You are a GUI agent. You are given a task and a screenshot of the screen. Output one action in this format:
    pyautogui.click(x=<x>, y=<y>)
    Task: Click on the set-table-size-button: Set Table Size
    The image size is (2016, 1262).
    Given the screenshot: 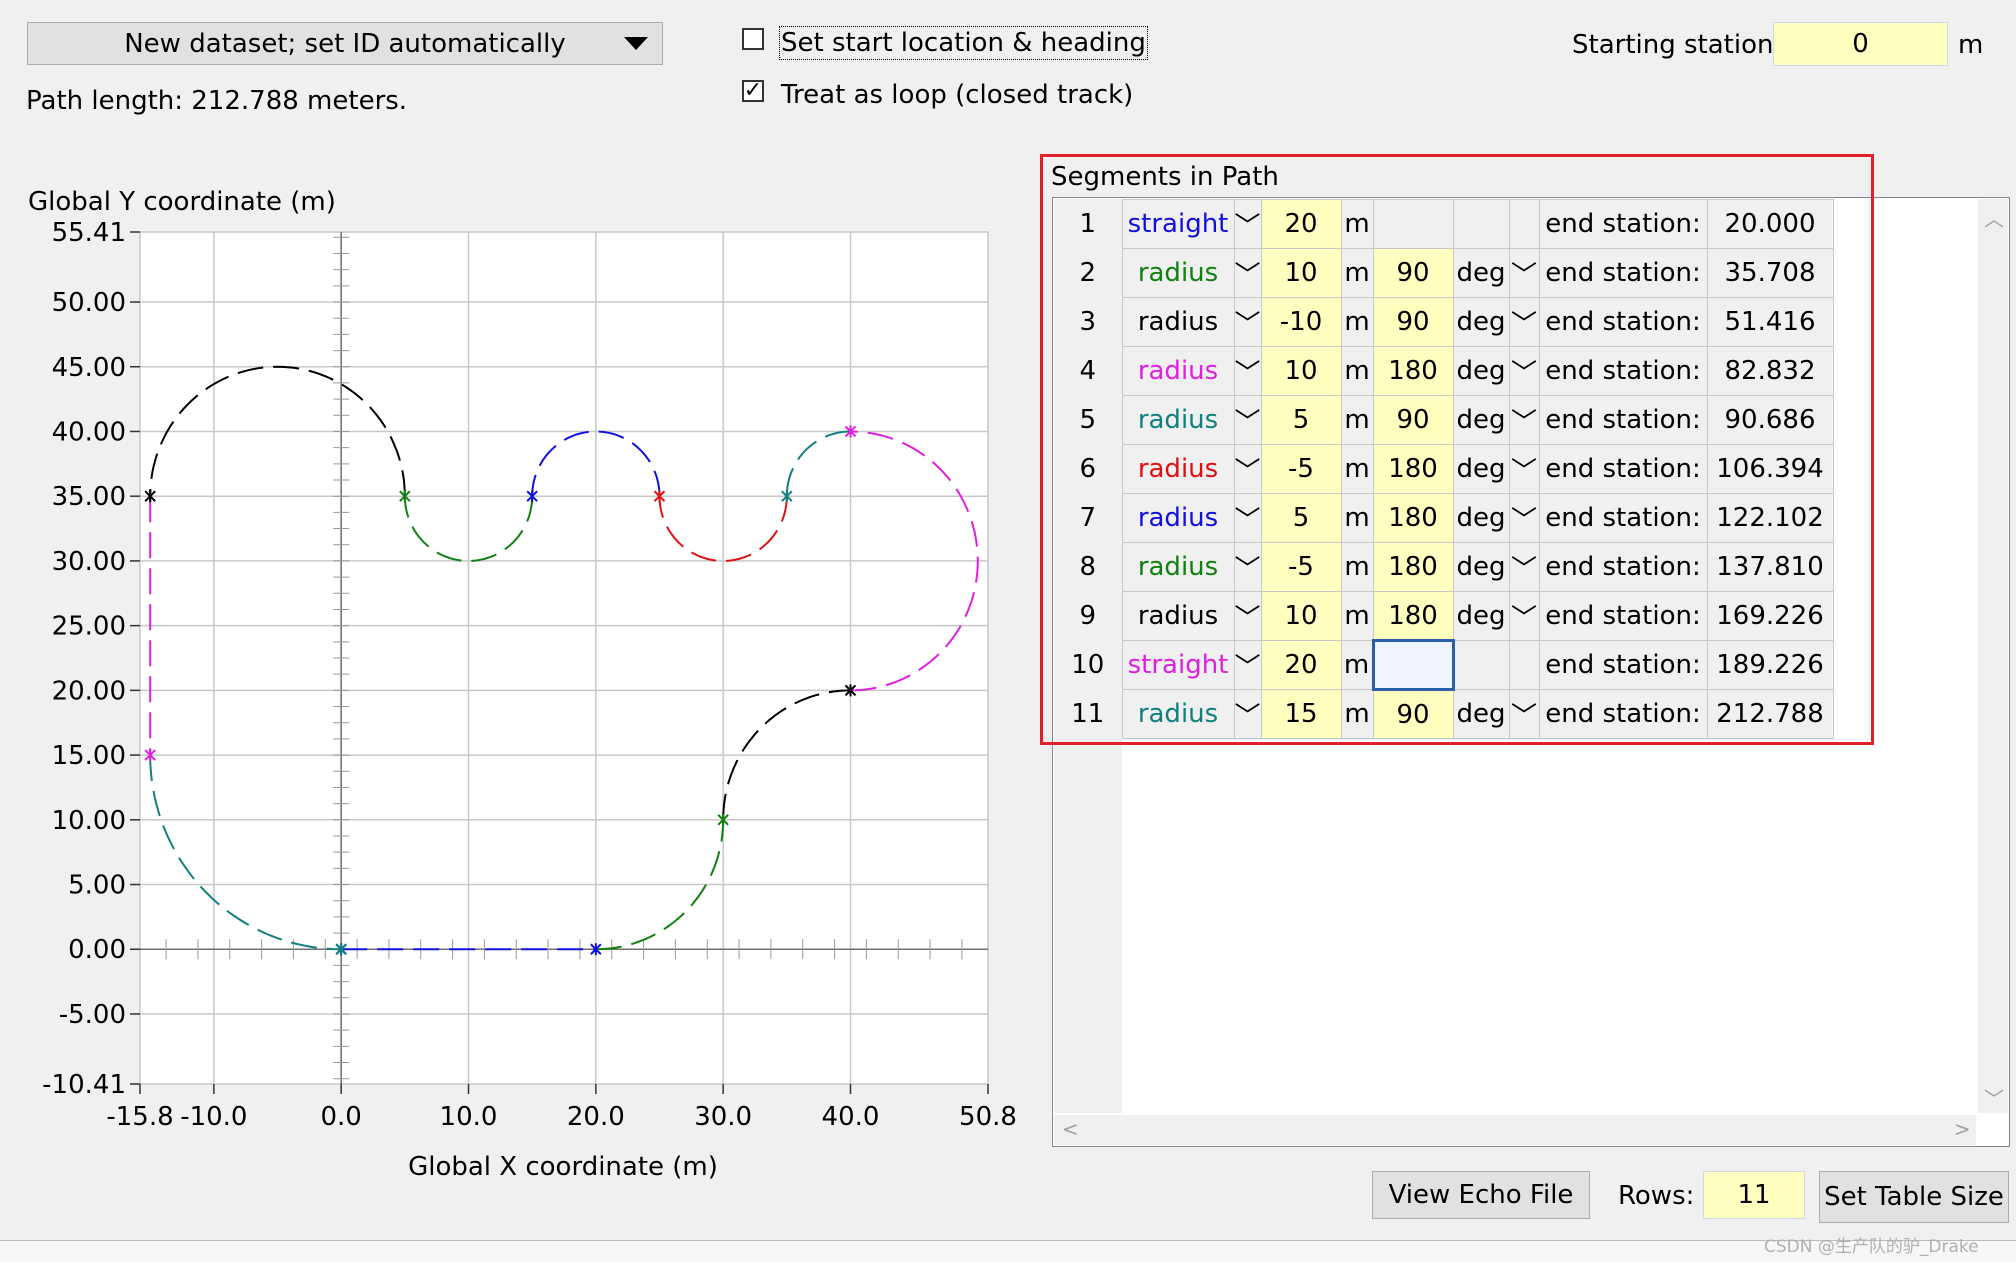 What is the action you would take?
    pyautogui.click(x=1914, y=1197)
    